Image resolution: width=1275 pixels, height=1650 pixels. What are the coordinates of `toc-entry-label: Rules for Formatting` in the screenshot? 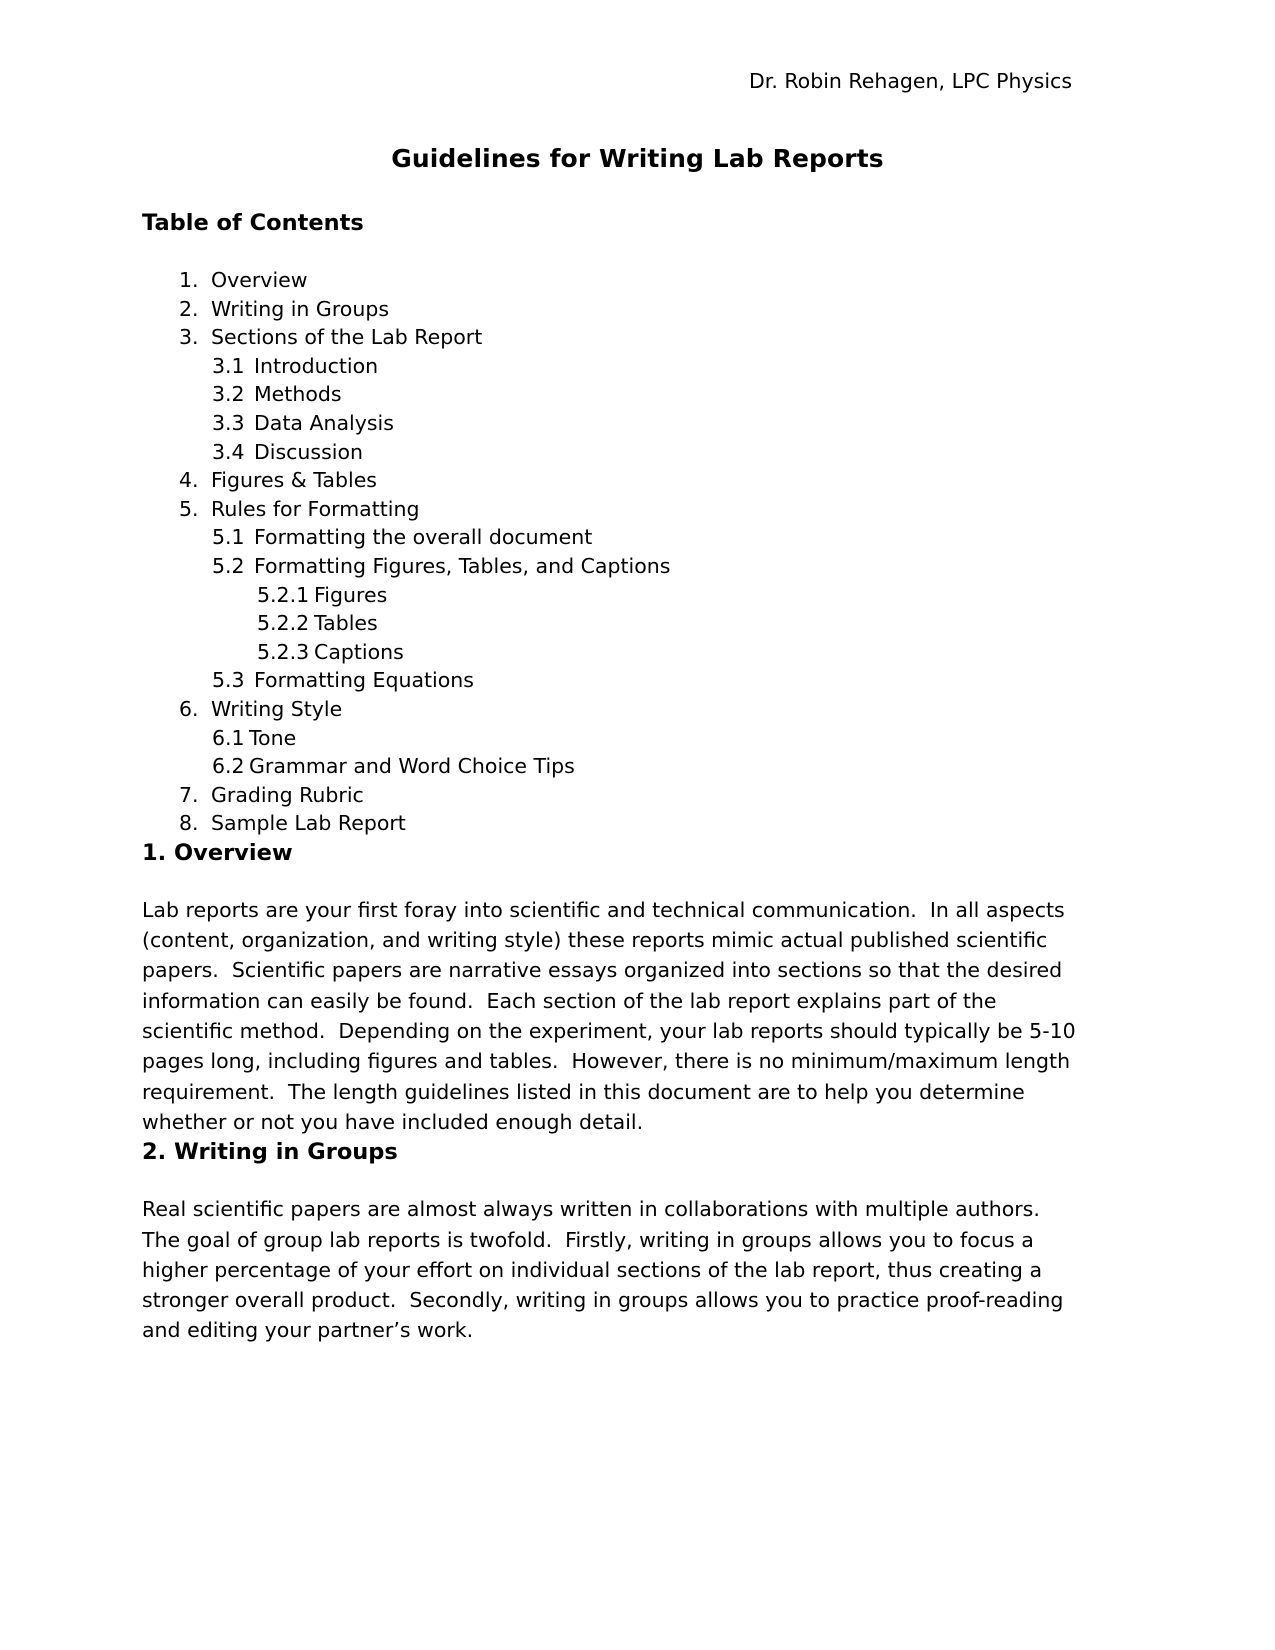 It's located at (315, 508).